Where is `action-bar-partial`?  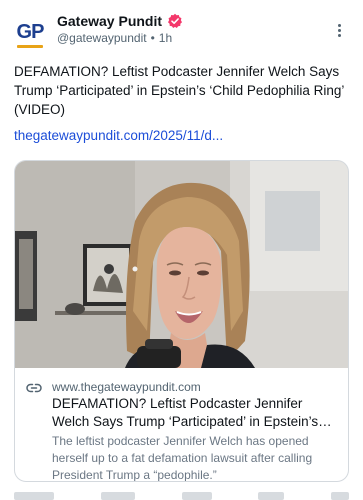
action-bar-partial is located at coordinates (181, 496).